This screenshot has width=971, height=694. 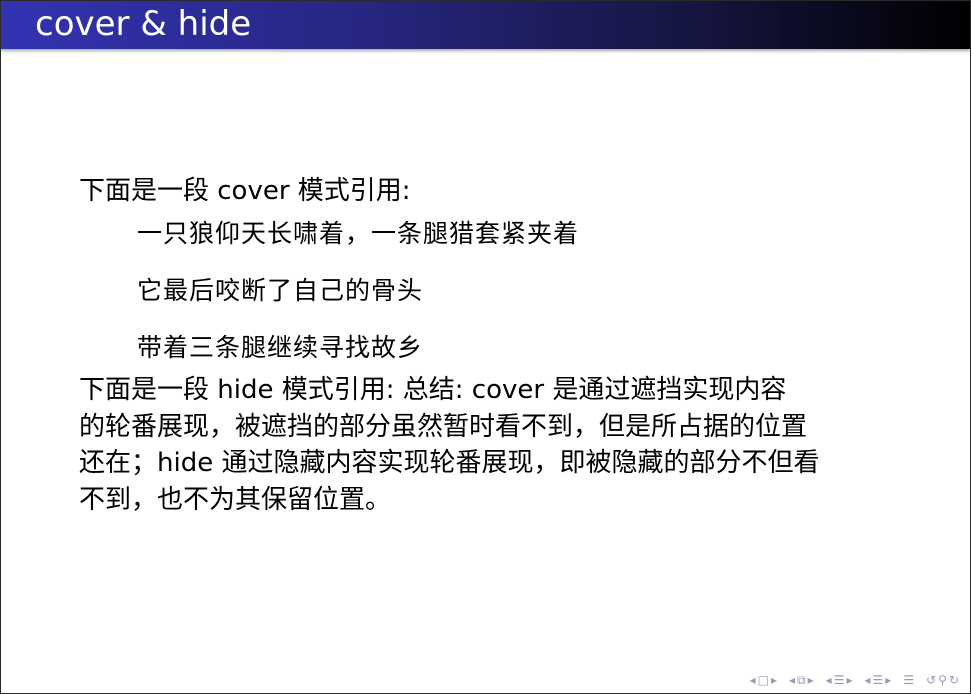 I want to click on quote-line: 带着三条腿继续寻找故乡, so click(x=280, y=347).